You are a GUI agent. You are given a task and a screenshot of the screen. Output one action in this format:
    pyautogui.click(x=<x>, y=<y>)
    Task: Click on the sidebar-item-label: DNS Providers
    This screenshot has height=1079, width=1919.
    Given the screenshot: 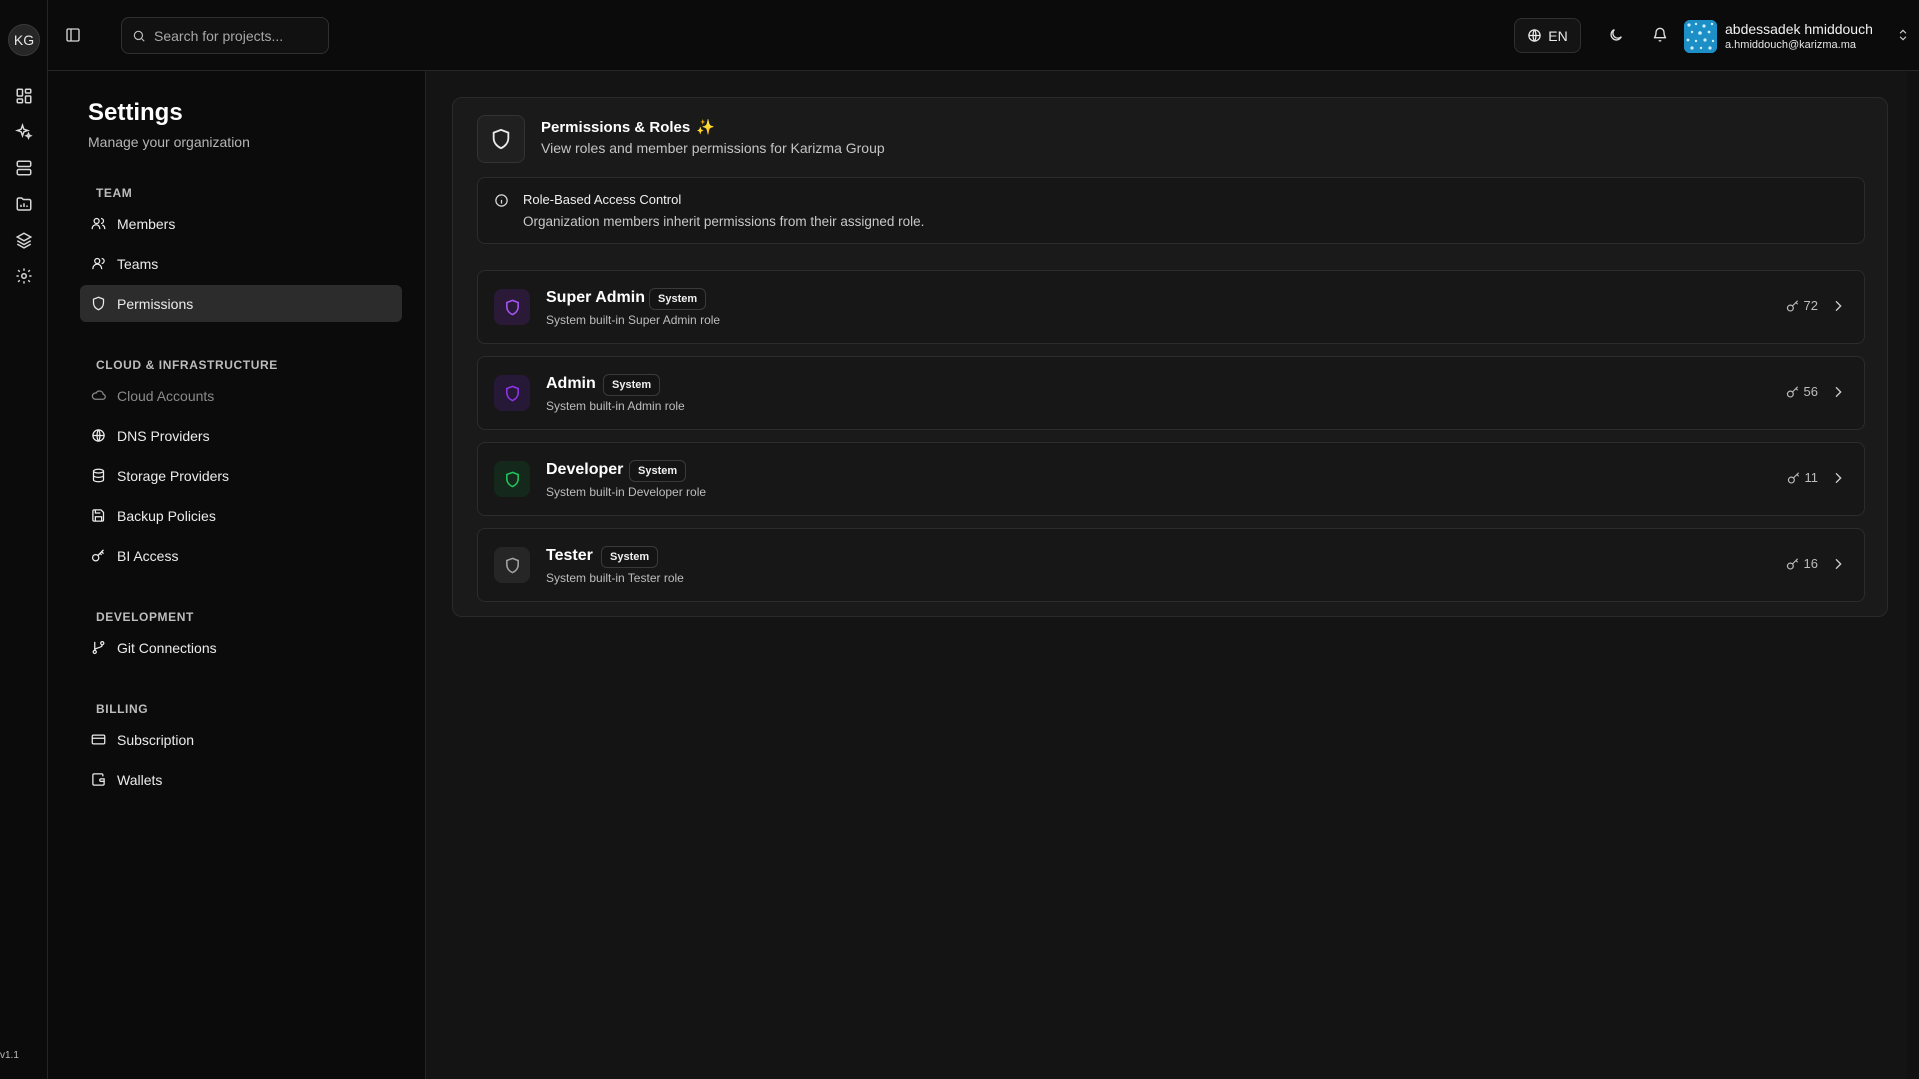 What is the action you would take?
    pyautogui.click(x=163, y=435)
    